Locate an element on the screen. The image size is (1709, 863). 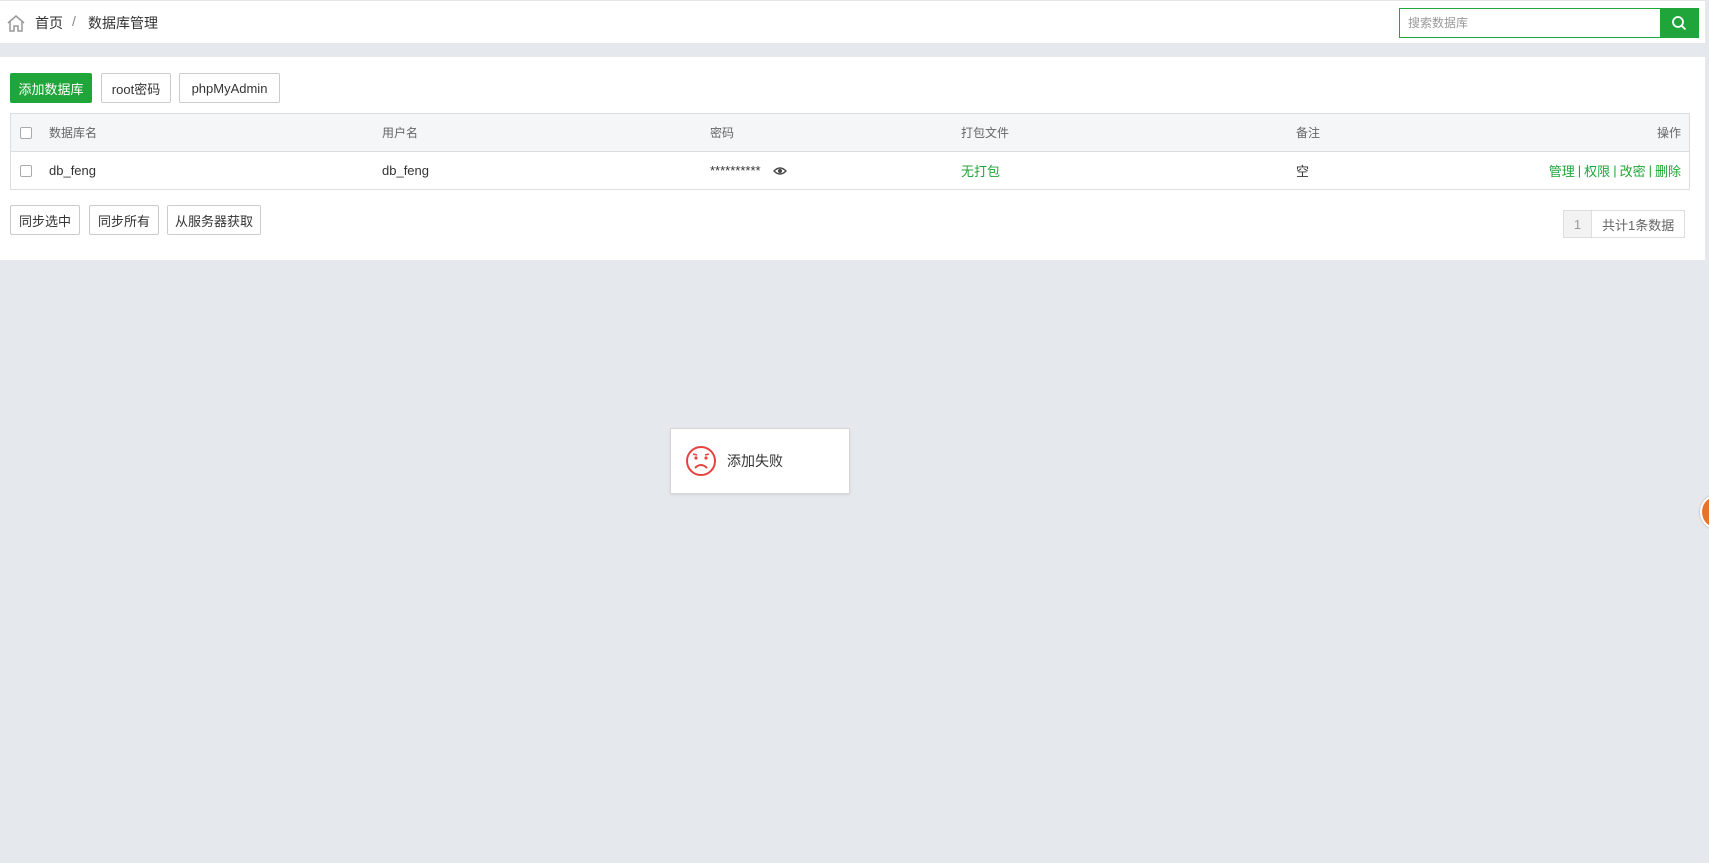
search-icon is located at coordinates (1679, 23).